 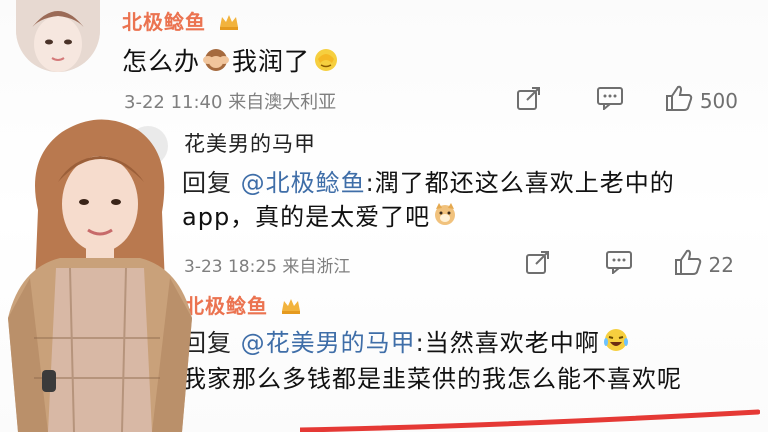 I want to click on comment-source: 来自浙江, so click(x=316, y=267).